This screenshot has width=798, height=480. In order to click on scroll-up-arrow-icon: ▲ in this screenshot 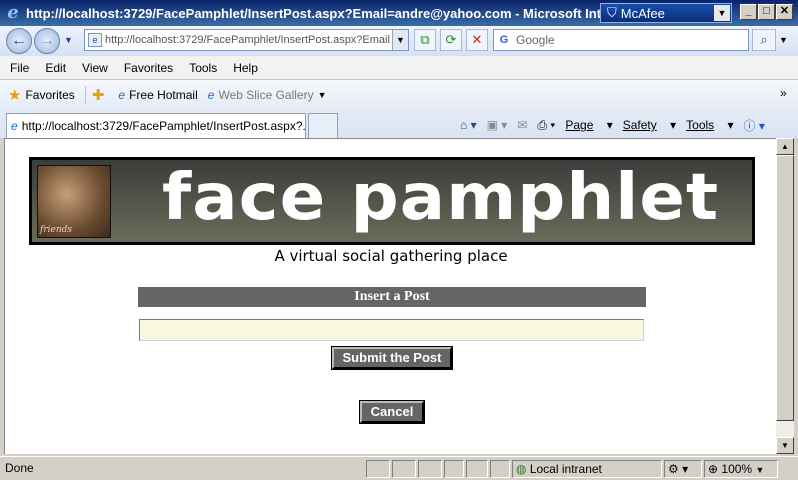, I will do `click(785, 146)`.